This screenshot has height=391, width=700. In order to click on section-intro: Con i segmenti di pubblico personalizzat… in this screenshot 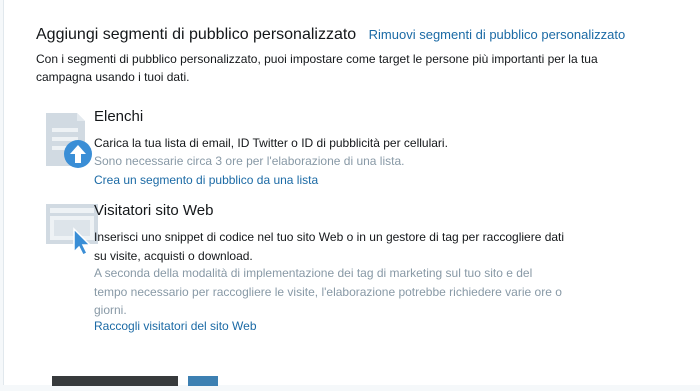, I will do `click(317, 68)`.